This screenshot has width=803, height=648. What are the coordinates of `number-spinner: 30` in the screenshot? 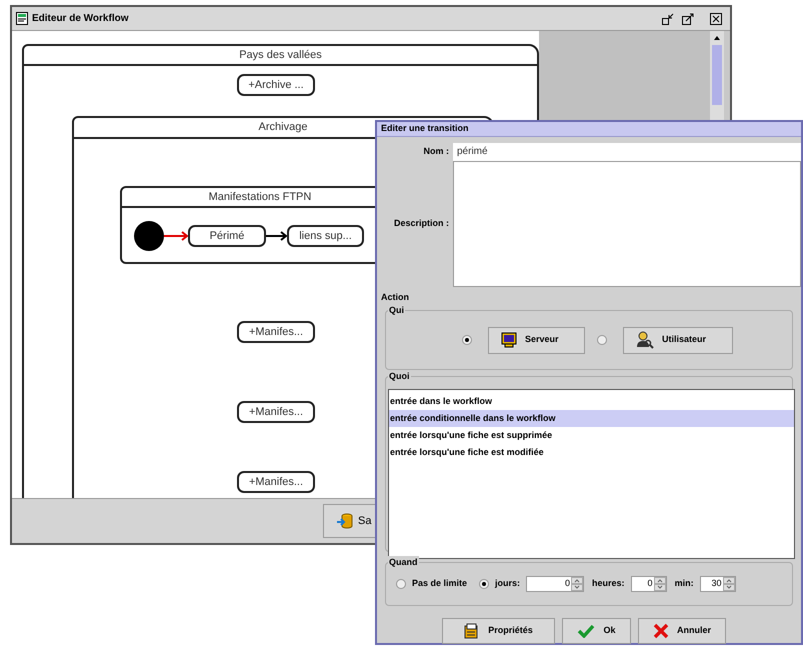 It's located at (718, 584).